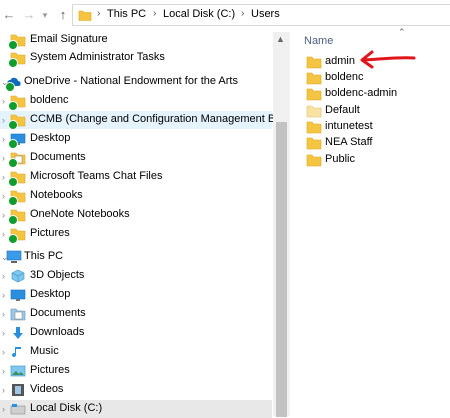  I want to click on file-item-default: Default, so click(374, 111).